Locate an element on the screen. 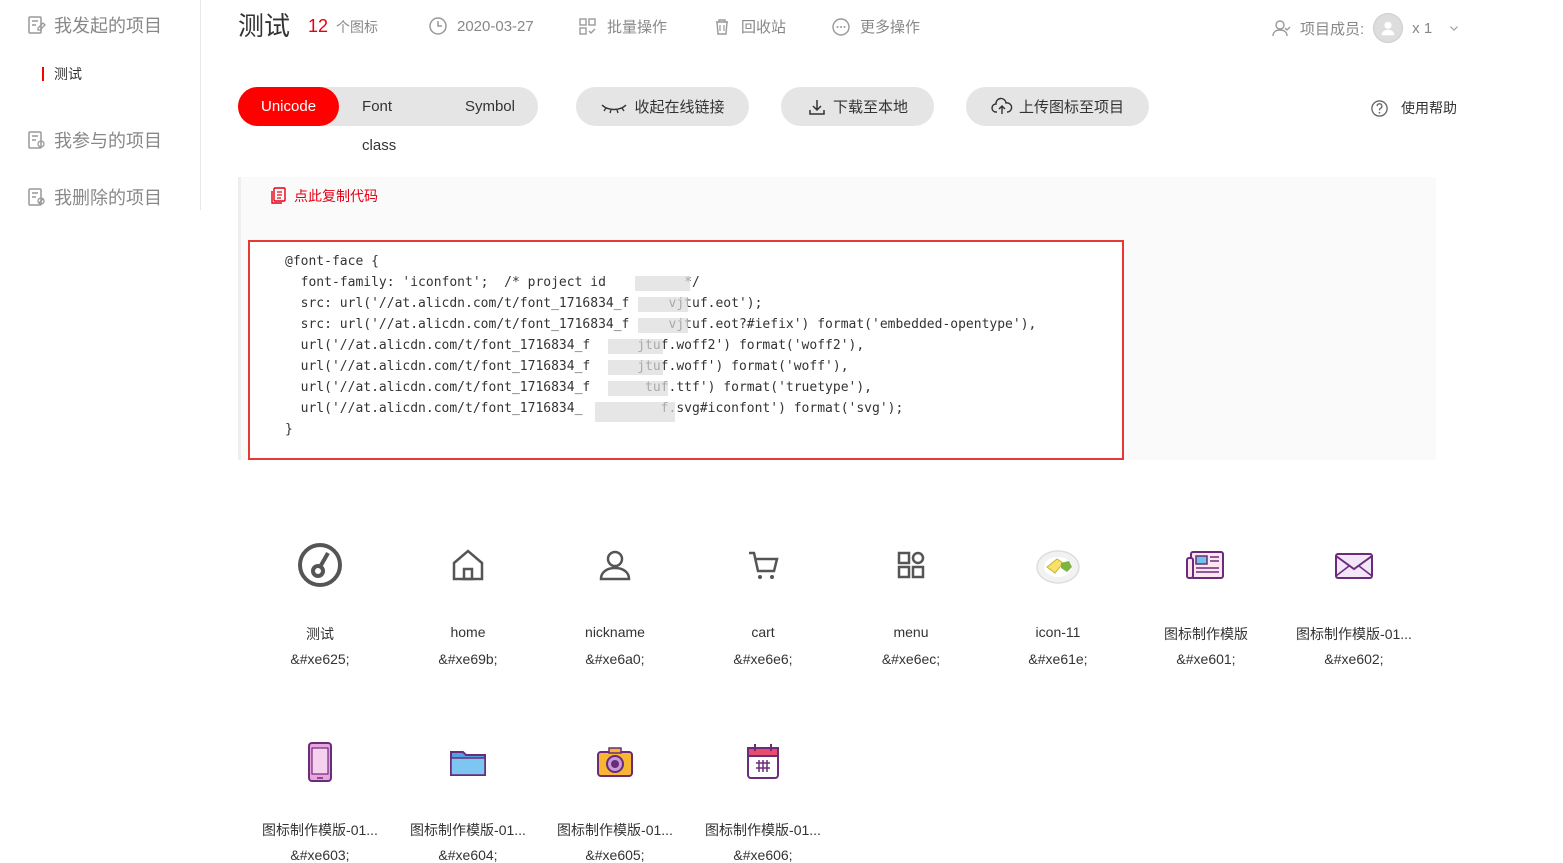  sidebar-item-deleted: 我删除的项目 is located at coordinates (94, 197).